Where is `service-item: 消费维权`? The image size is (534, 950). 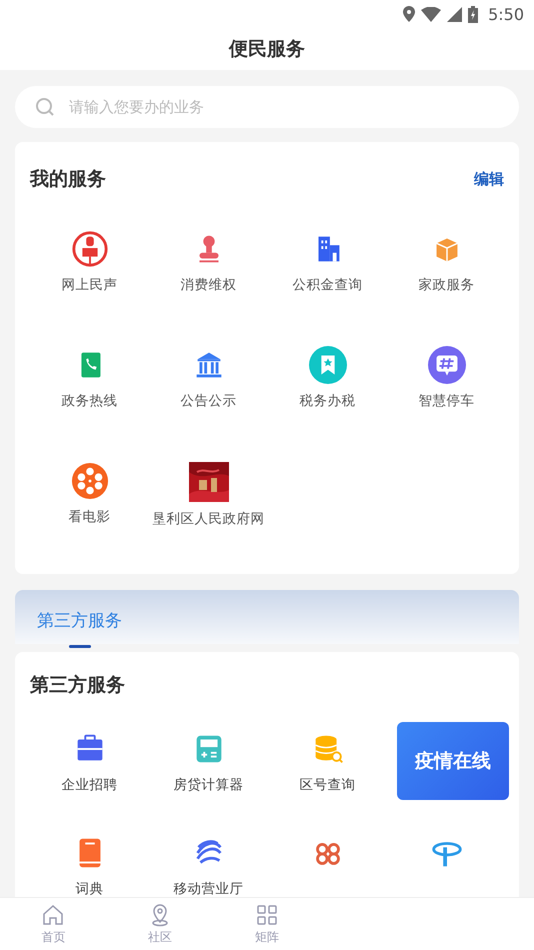 service-item: 消费维权 is located at coordinates (208, 274).